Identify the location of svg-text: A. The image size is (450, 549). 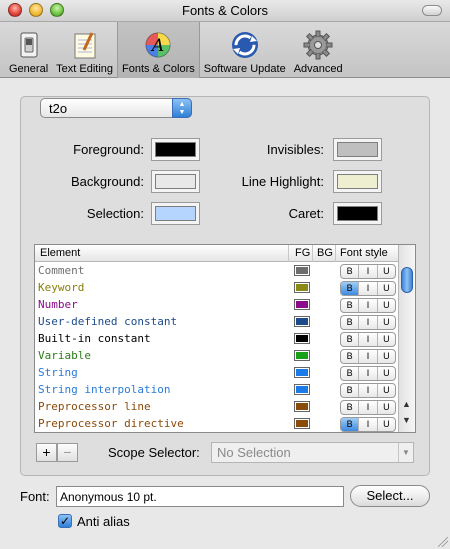
(157, 46).